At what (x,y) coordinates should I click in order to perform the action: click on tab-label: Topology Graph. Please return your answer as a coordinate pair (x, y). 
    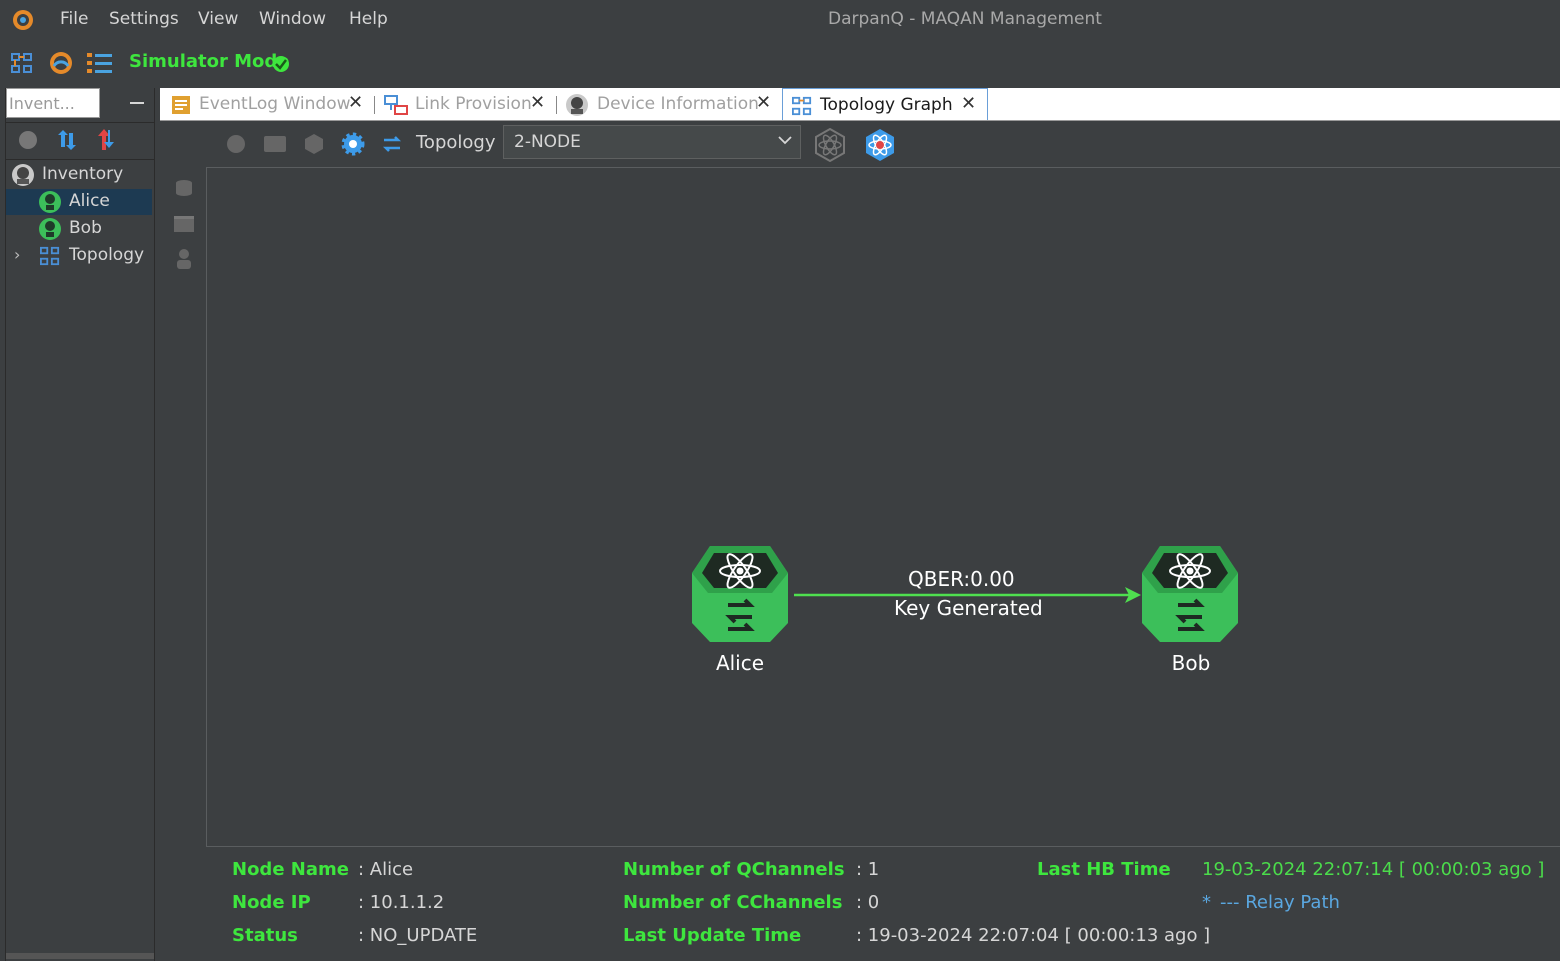
    Looking at the image, I should click on (886, 105).